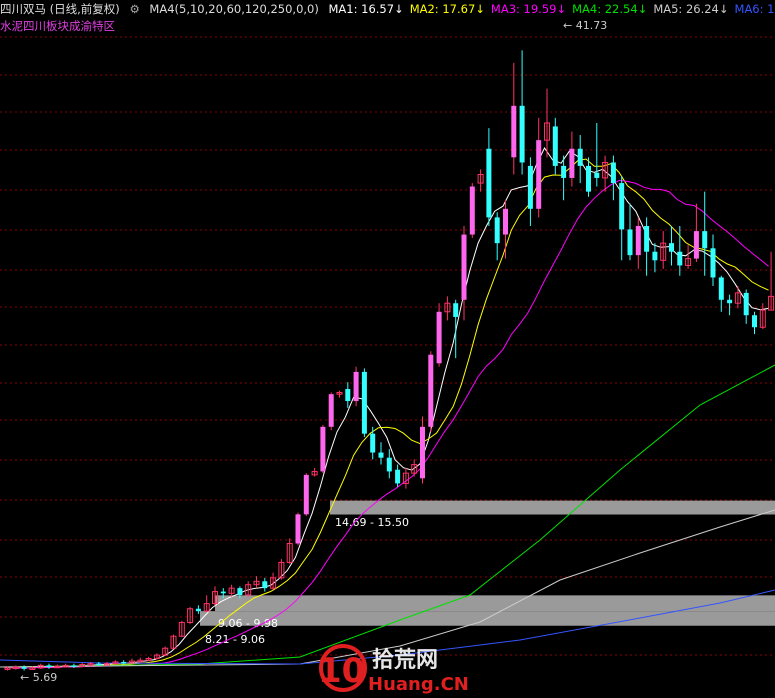  I want to click on zone-label: 9.06 - 9.98, so click(248, 623).